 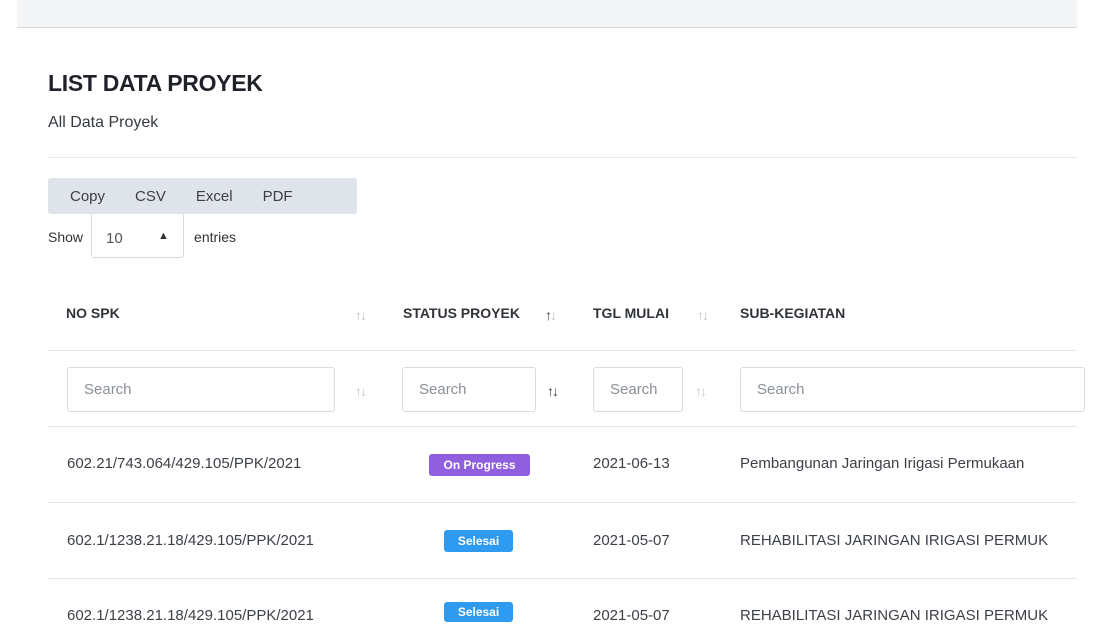 I want to click on entries-length-control: Show 10 ▲ entries, so click(x=142, y=236).